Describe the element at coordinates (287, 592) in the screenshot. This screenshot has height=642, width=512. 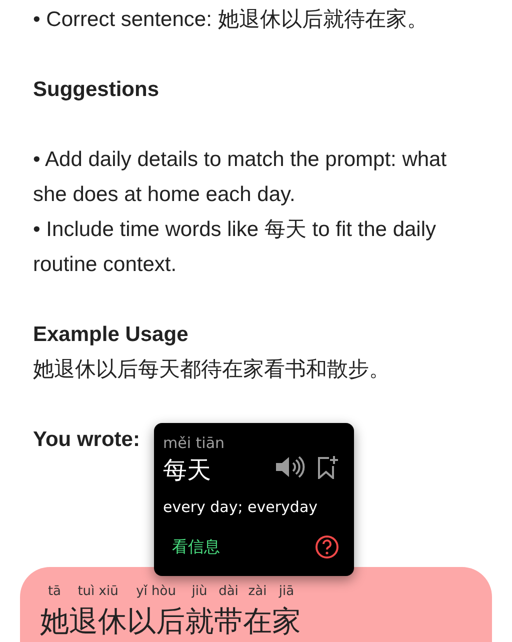
I see `pinyin-text: jiā` at that location.